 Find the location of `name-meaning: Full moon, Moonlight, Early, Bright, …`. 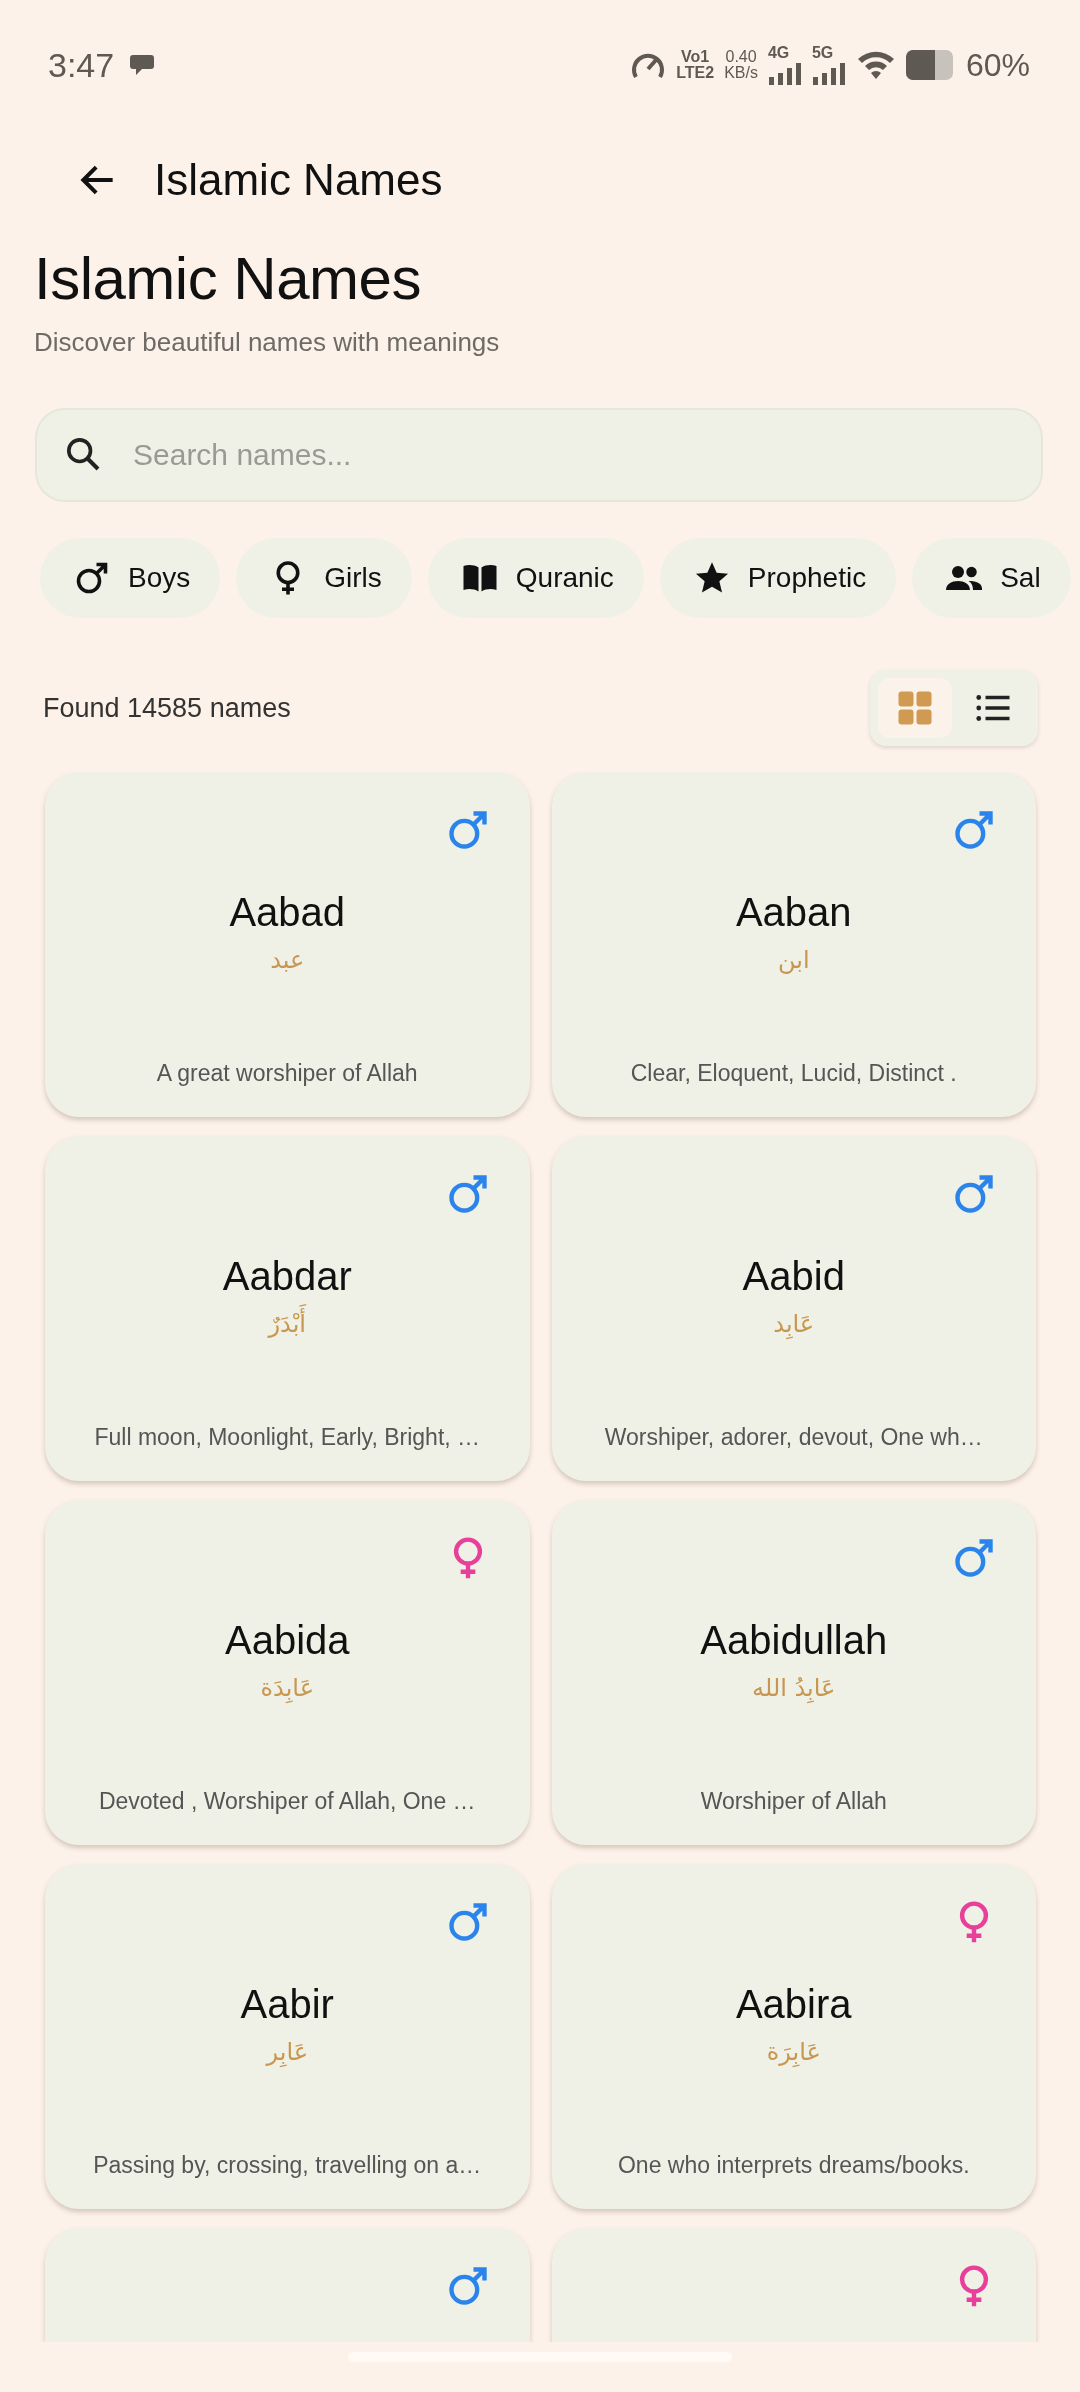

name-meaning: Full moon, Moonlight, Early, Bright, … is located at coordinates (287, 1437).